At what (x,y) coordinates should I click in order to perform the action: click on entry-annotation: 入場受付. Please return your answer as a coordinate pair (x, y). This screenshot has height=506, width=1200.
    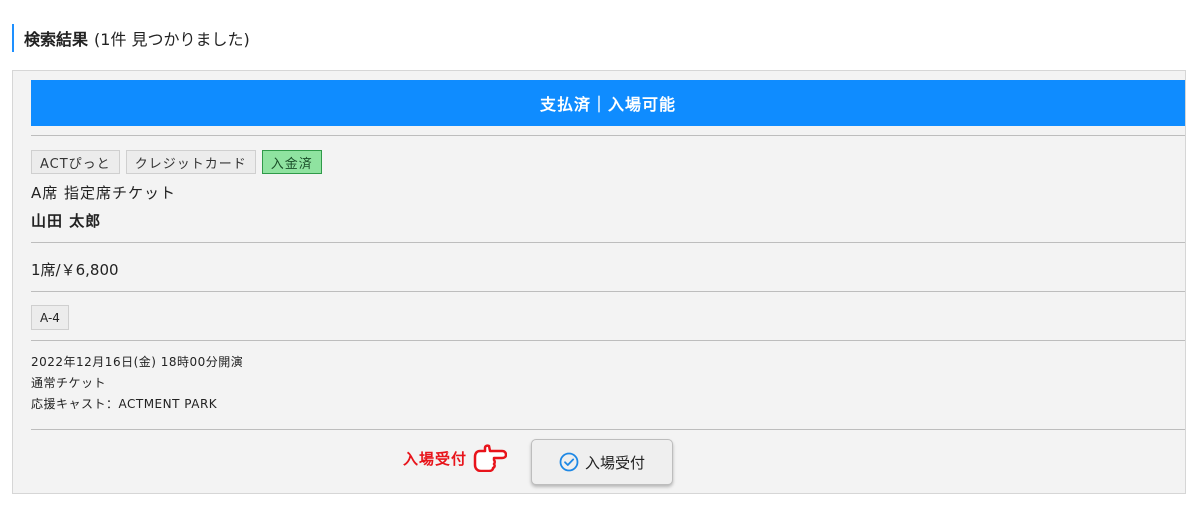
    Looking at the image, I should click on (455, 458).